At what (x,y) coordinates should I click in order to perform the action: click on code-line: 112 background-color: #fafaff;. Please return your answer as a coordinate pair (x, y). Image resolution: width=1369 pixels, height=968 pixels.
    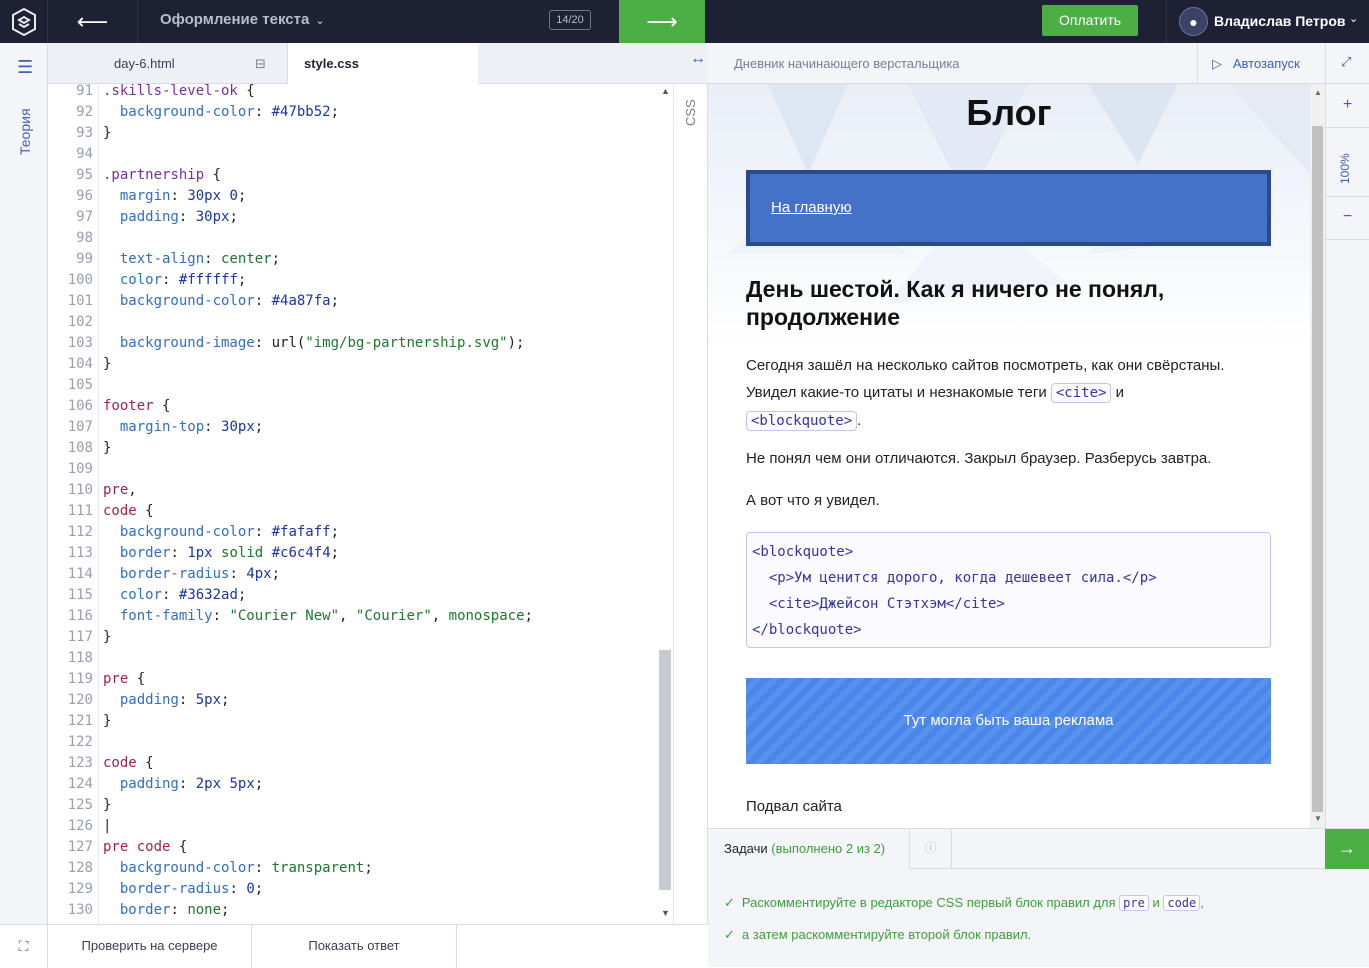
    Looking at the image, I should click on (353, 532).